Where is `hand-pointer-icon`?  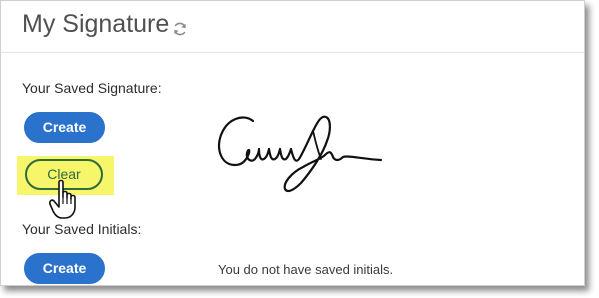
hand-pointer-icon is located at coordinates (62, 199).